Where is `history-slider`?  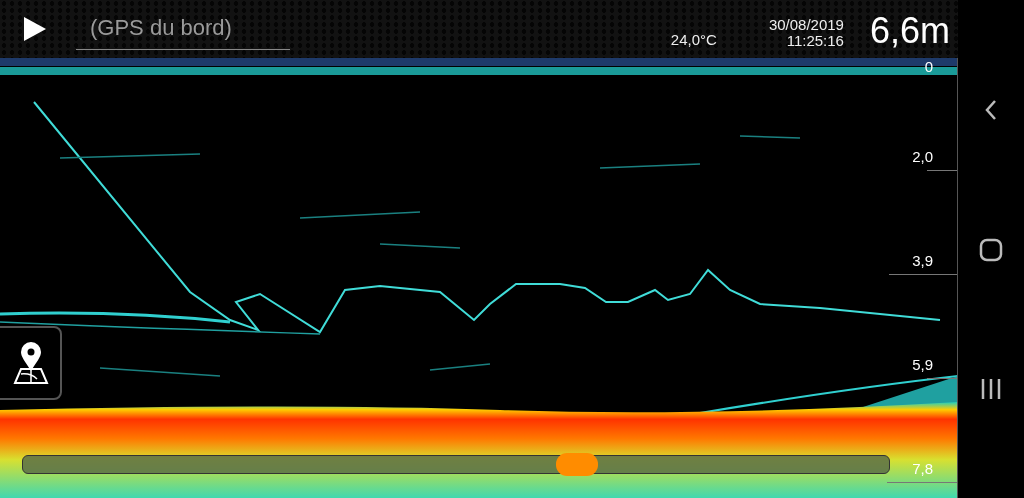 history-slider is located at coordinates (456, 464).